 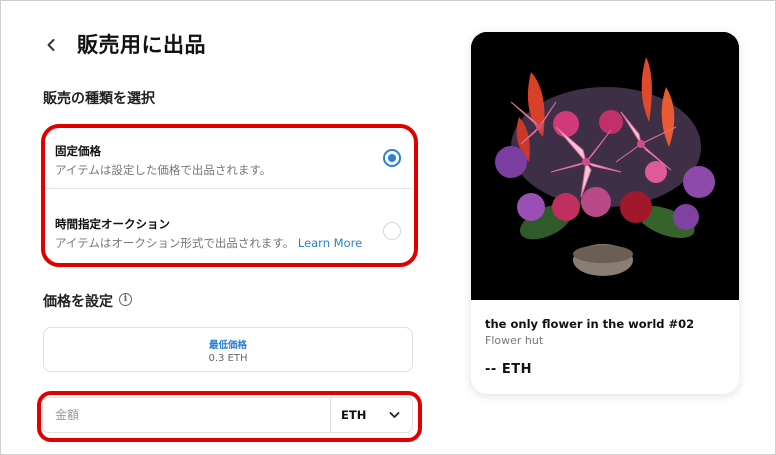 What do you see at coordinates (354, 415) in the screenshot?
I see `currency-label: ETH` at bounding box center [354, 415].